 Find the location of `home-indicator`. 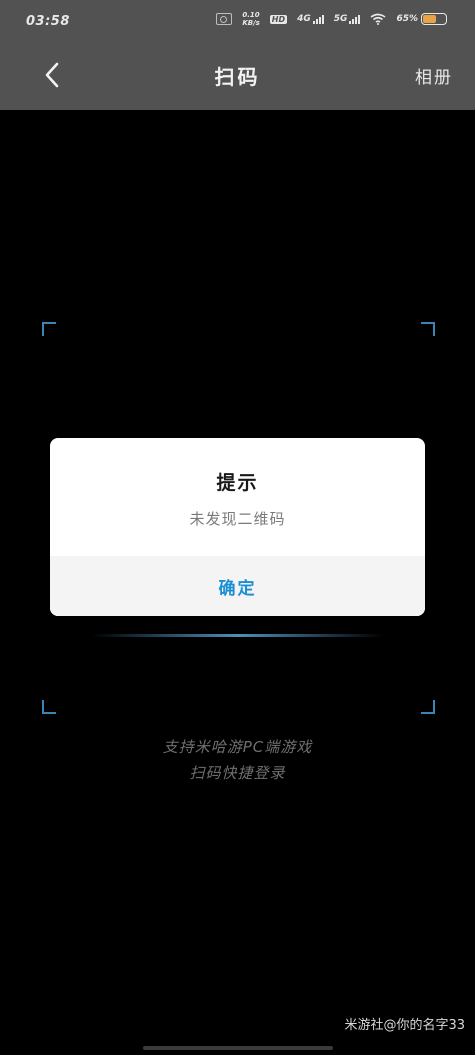

home-indicator is located at coordinates (238, 1048).